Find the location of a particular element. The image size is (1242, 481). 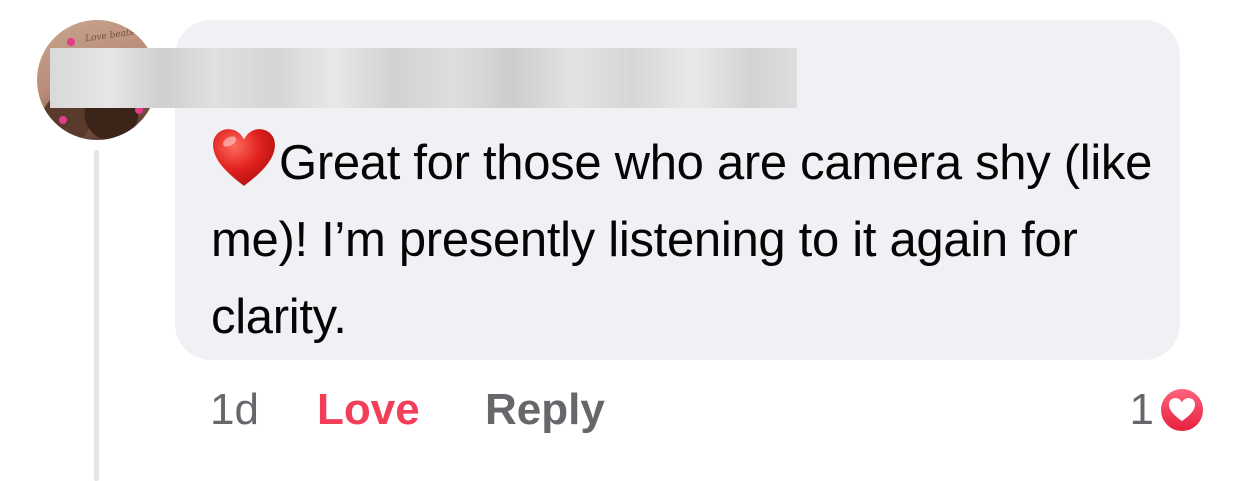

avatar-artwork: Love beats all is located at coordinates (116, 35).